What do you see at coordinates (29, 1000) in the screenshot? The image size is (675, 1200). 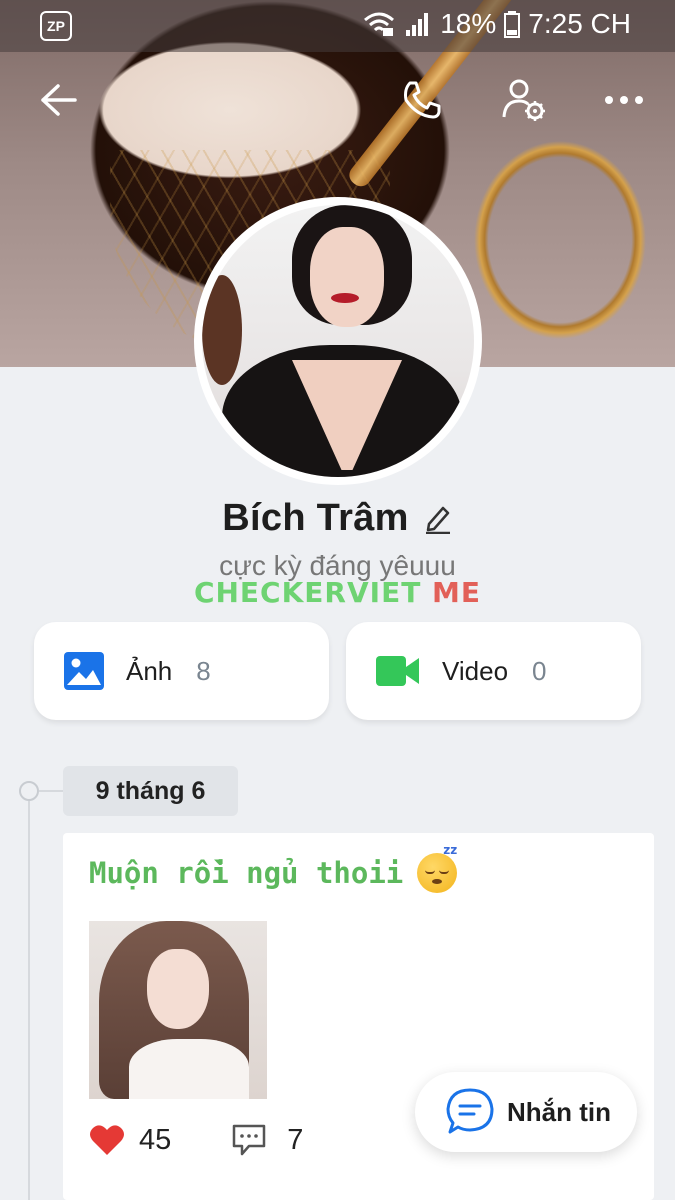 I see `timeline-line` at bounding box center [29, 1000].